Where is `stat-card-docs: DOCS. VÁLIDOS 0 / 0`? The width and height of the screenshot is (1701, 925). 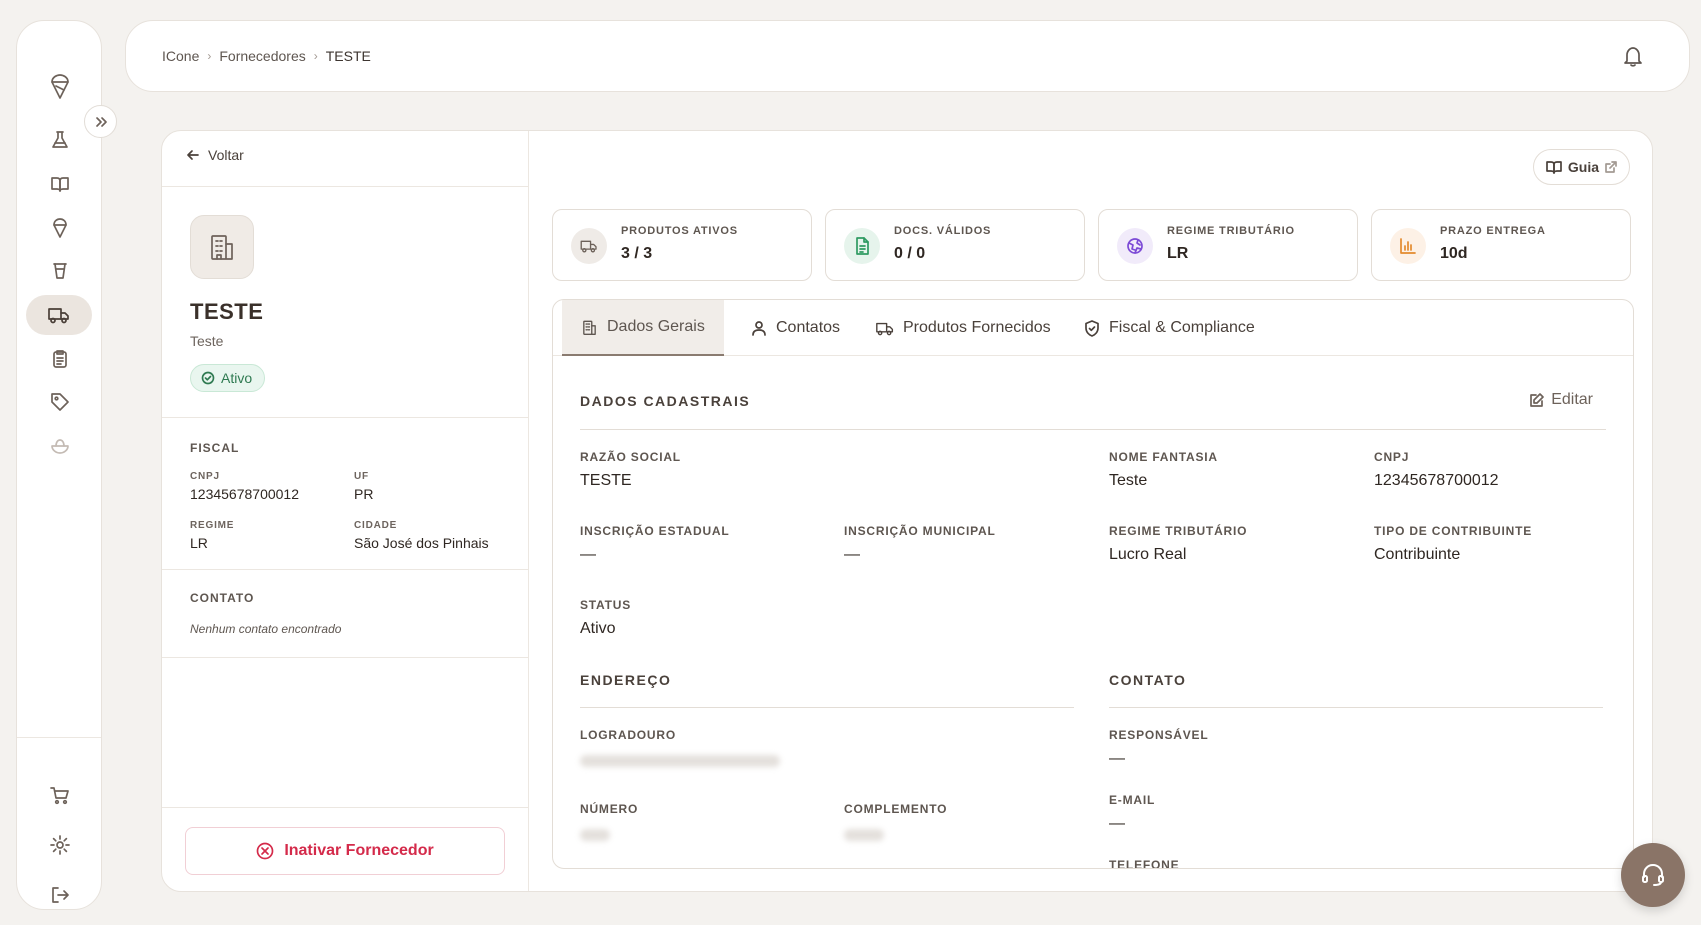
stat-card-docs: DOCS. VÁLIDOS 0 / 0 is located at coordinates (955, 245).